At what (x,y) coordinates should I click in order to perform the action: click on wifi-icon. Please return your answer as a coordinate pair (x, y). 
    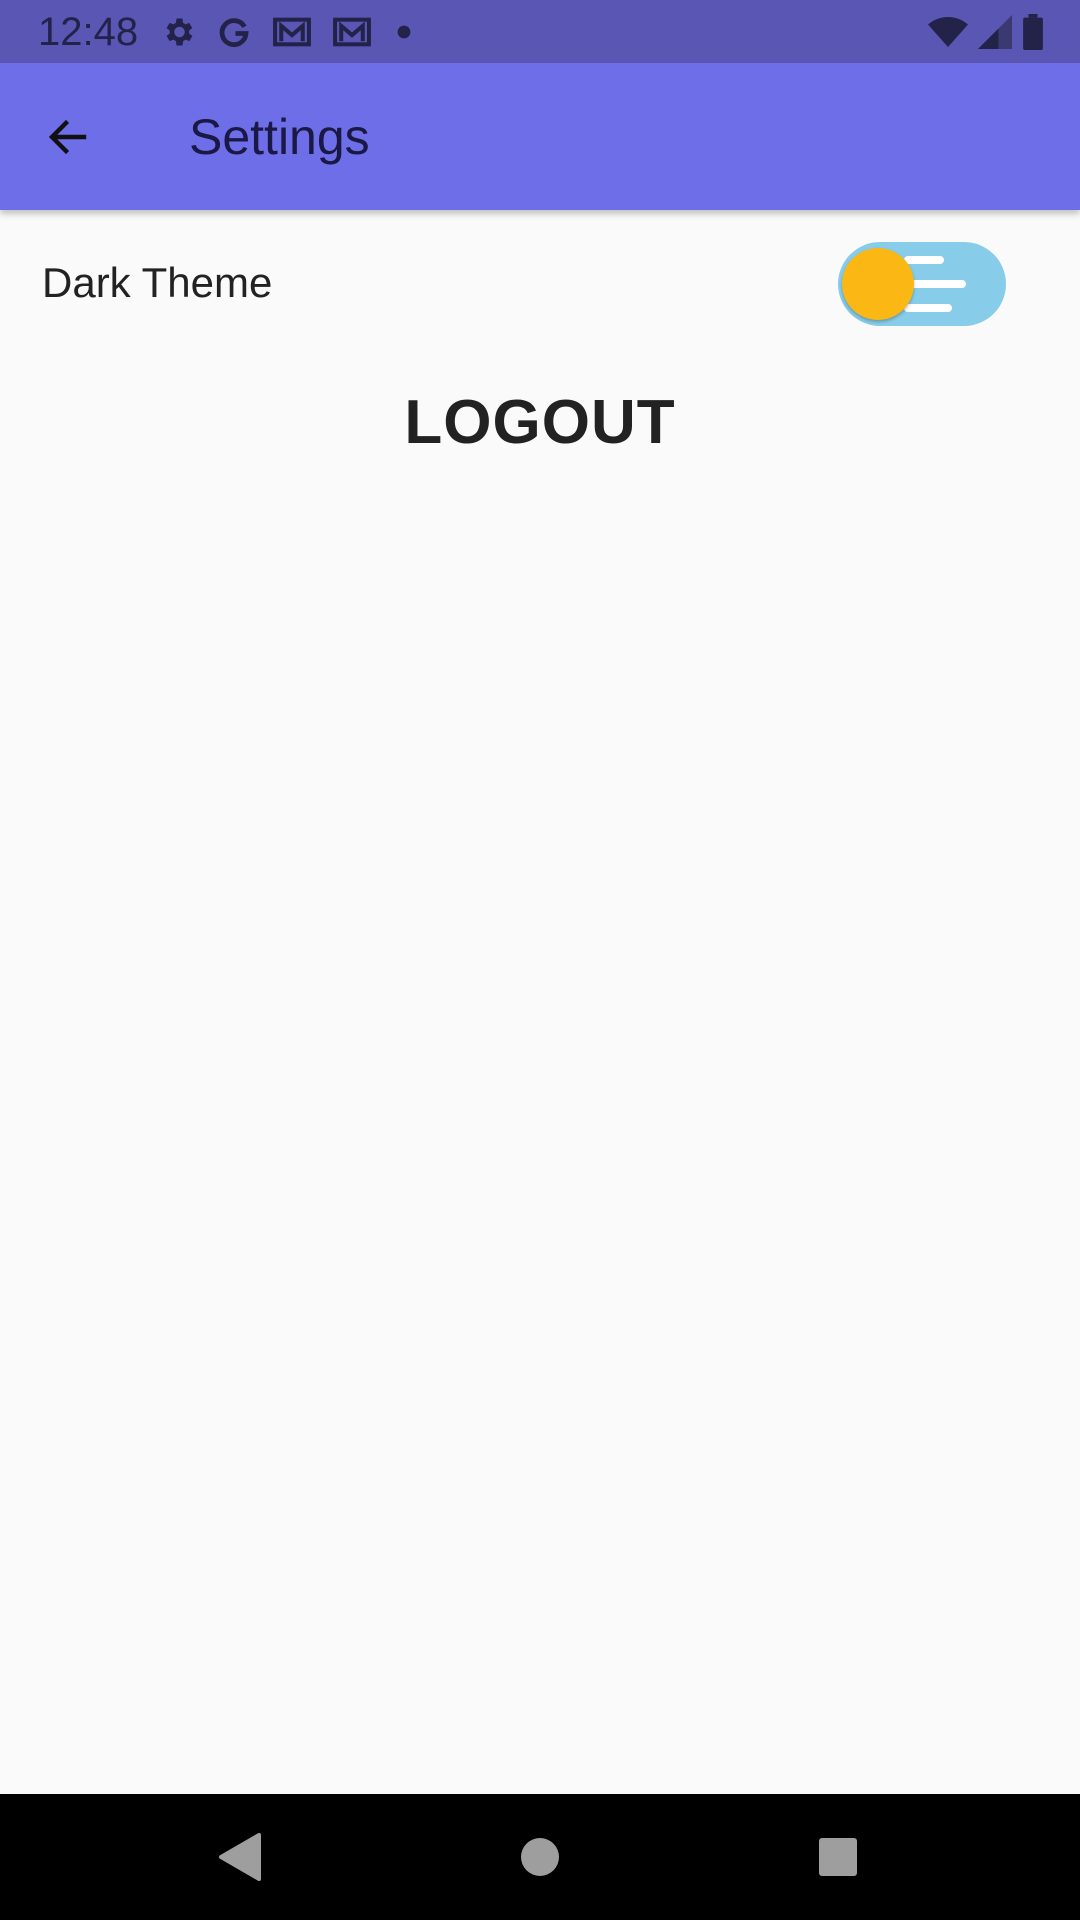
    Looking at the image, I should click on (948, 32).